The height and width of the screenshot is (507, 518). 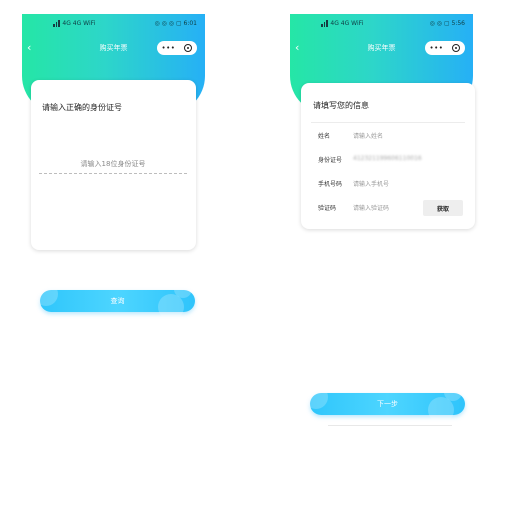 What do you see at coordinates (371, 183) in the screenshot?
I see `phone-input: 请输入手机号` at bounding box center [371, 183].